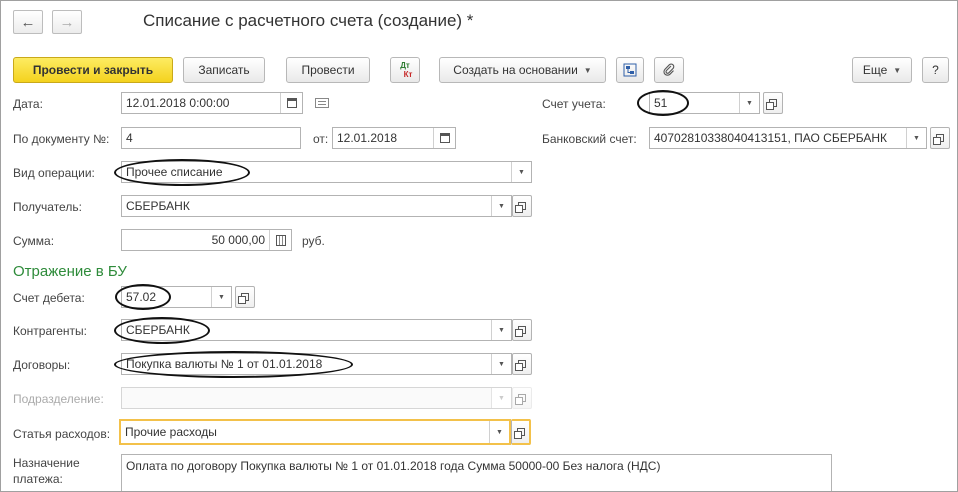 This screenshot has height=492, width=958. I want to click on post-and-close-button: Провести и закрыть, so click(93, 70).